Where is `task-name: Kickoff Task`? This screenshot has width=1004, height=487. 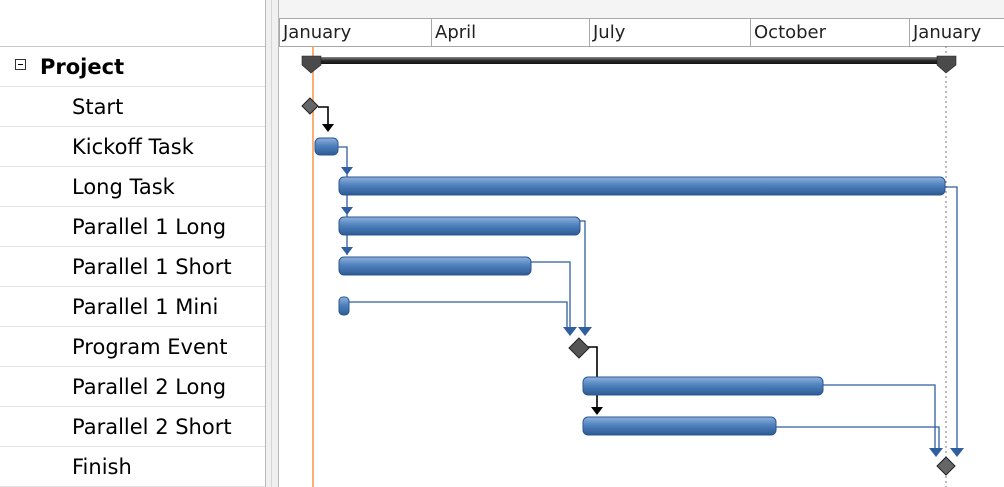 task-name: Kickoff Task is located at coordinates (133, 147).